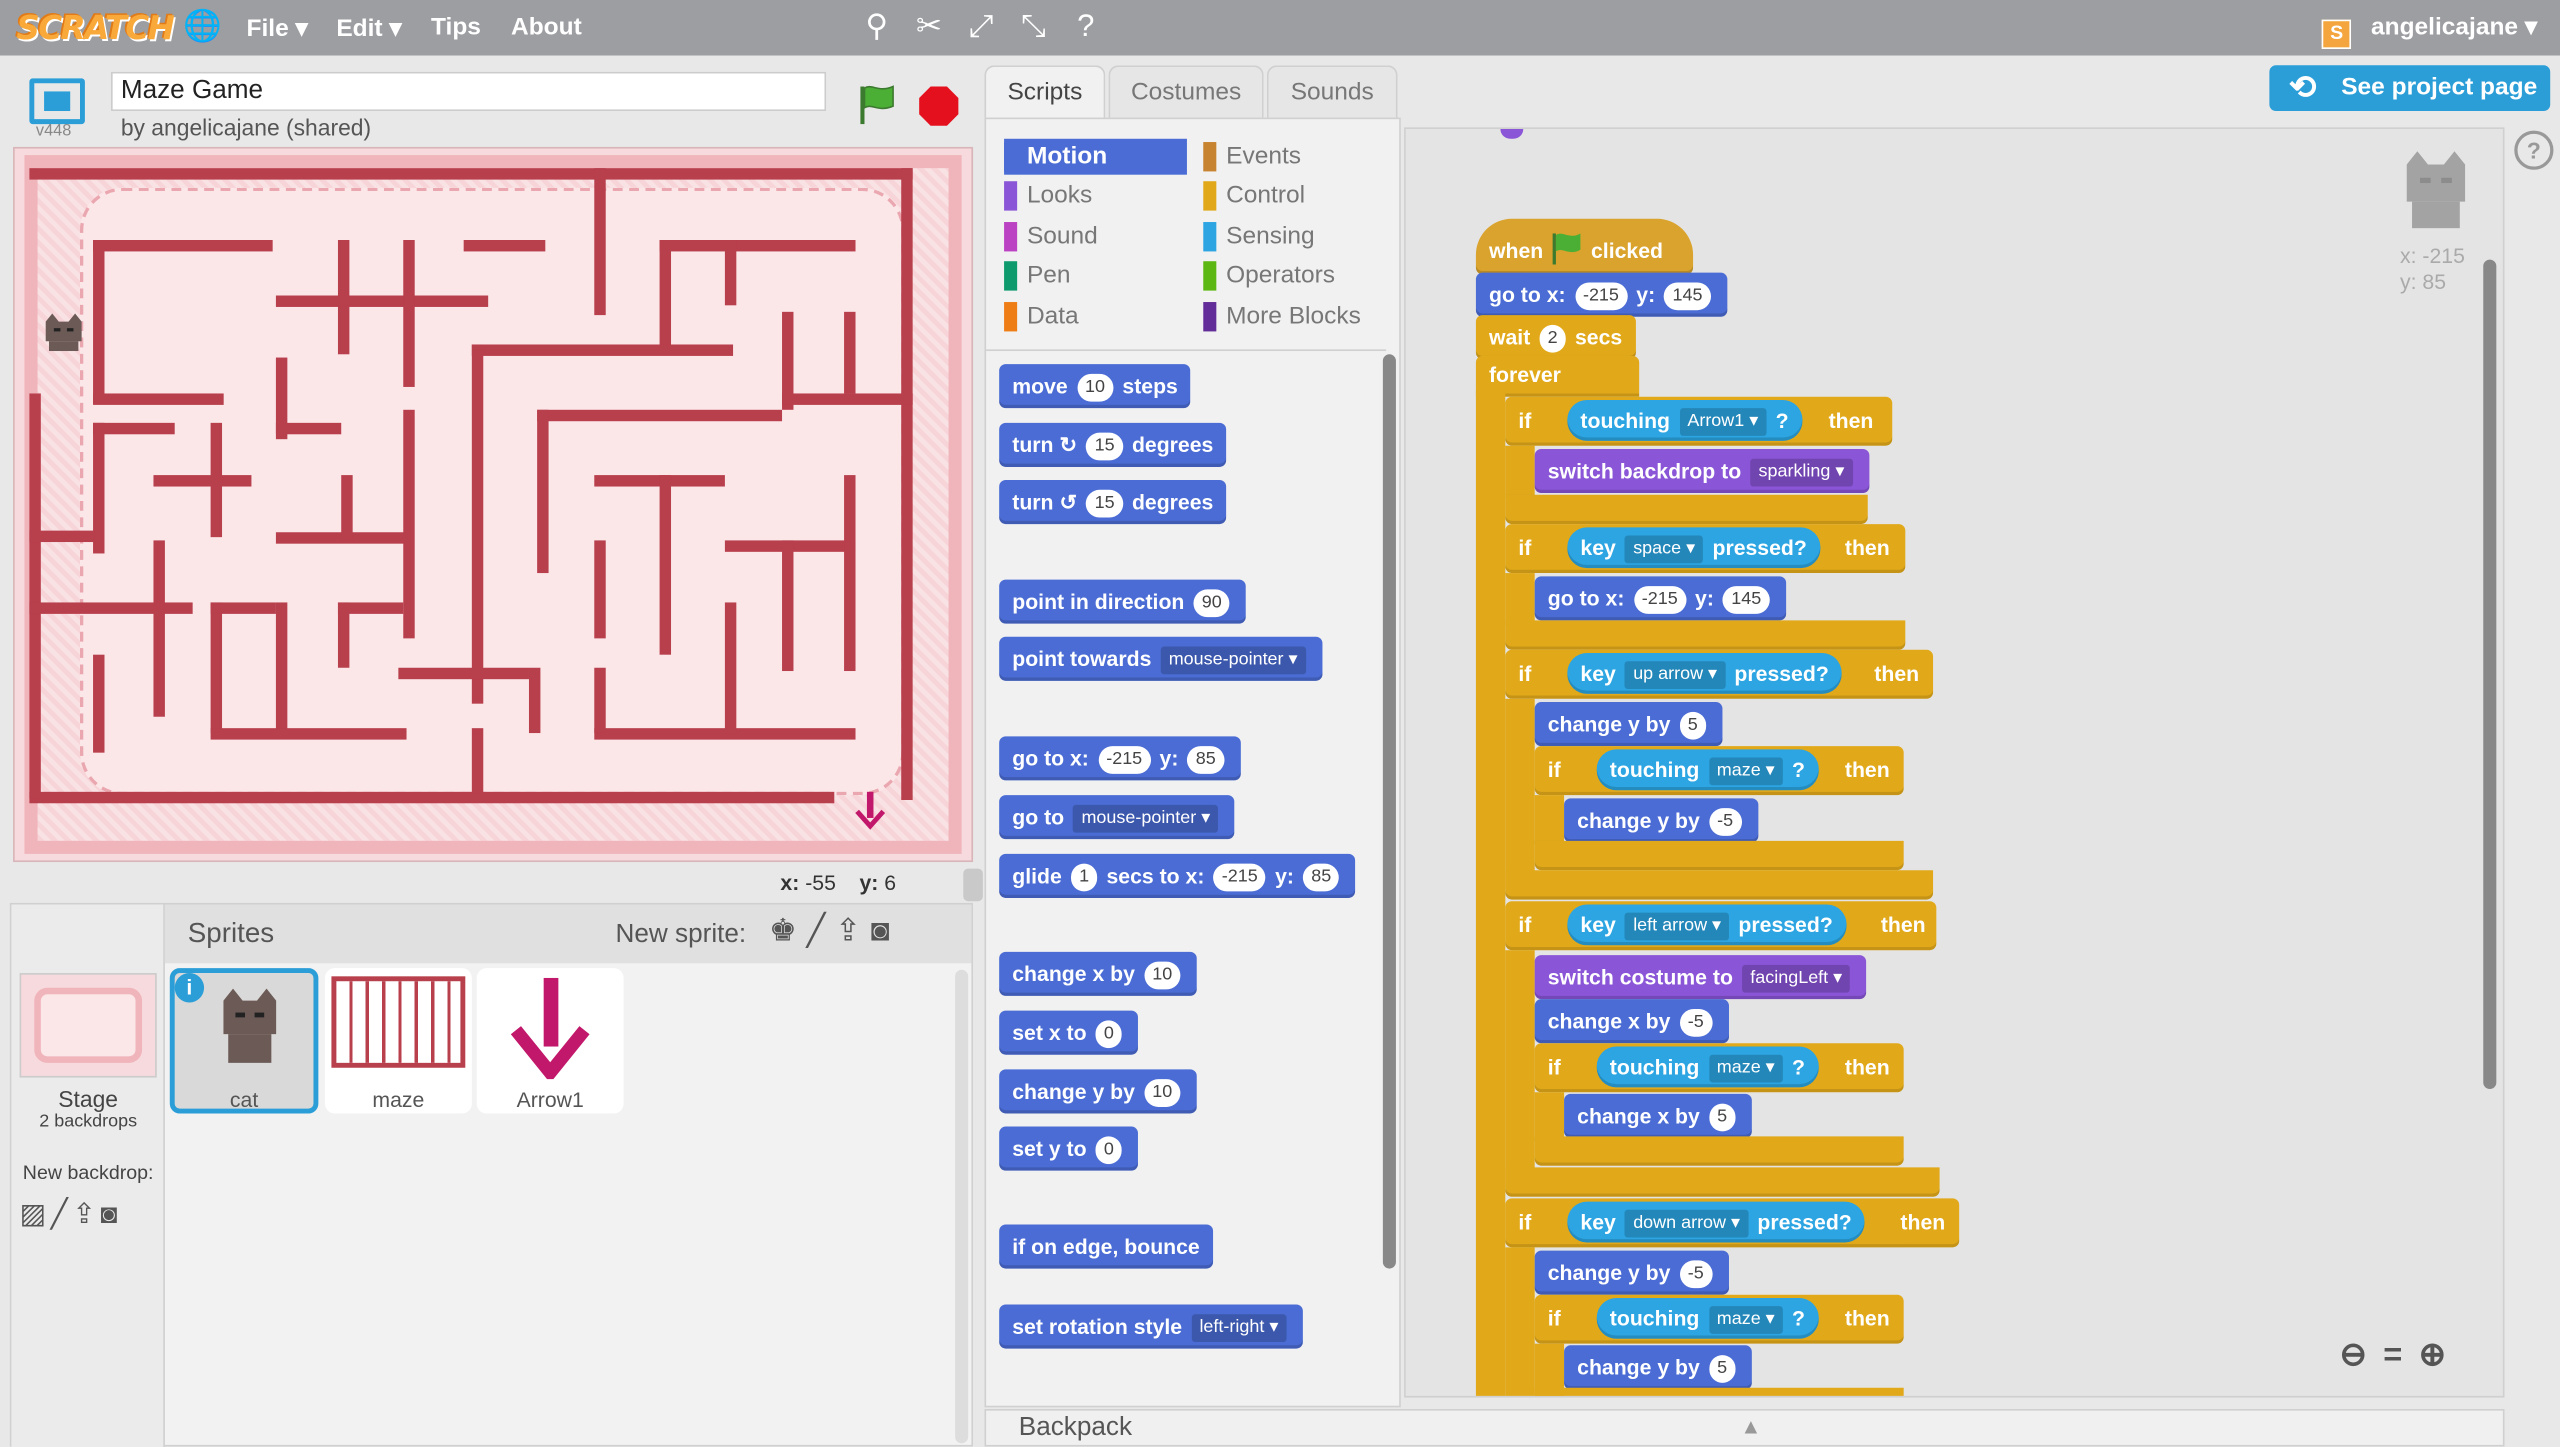  What do you see at coordinates (788, 931) in the screenshot?
I see `sprite-library-icon: ♚` at bounding box center [788, 931].